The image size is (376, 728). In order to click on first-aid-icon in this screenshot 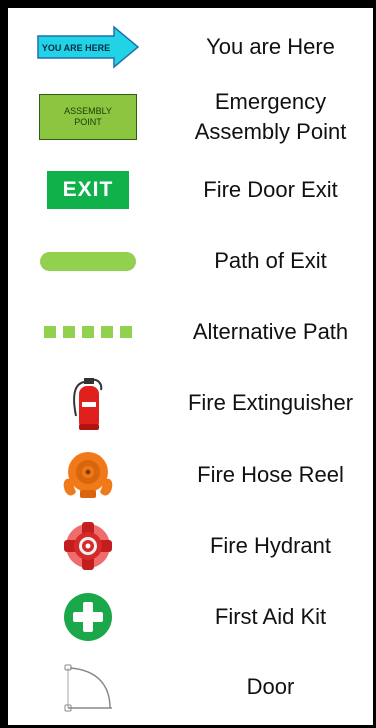, I will do `click(88, 617)`.